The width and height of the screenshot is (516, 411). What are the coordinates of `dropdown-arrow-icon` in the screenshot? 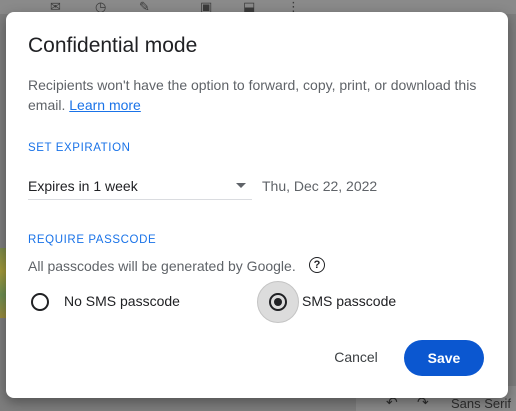 It's located at (241, 185).